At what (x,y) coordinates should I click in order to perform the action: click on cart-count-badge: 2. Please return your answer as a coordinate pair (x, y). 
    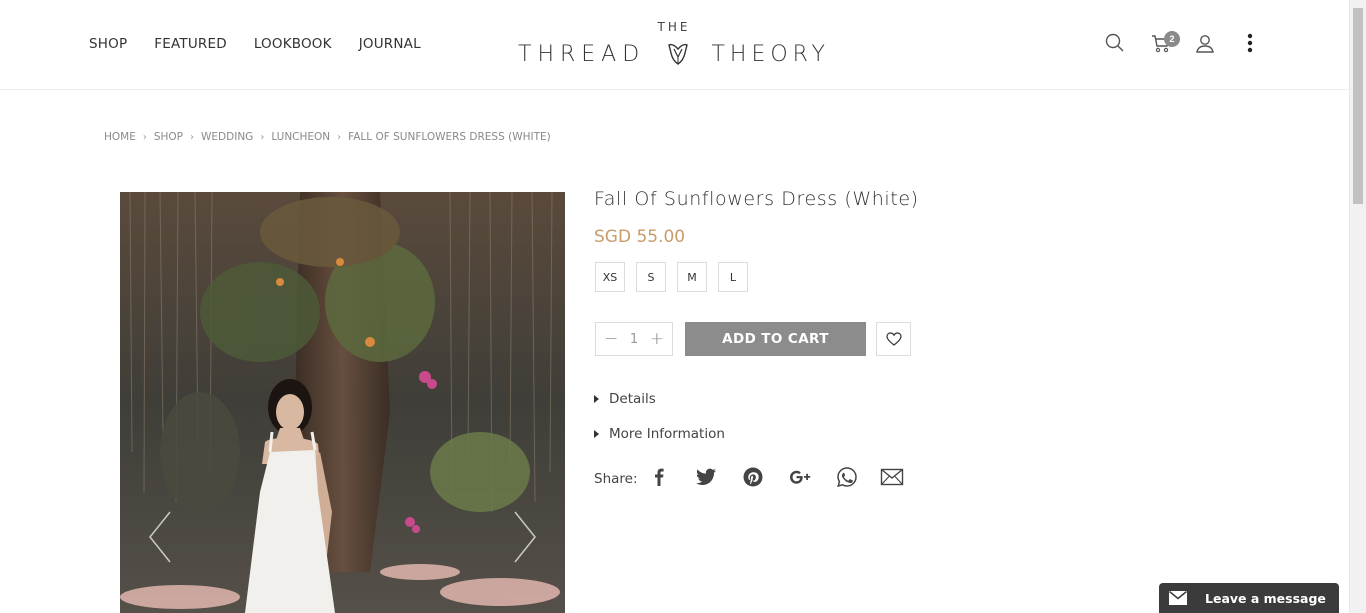
    Looking at the image, I should click on (1172, 39).